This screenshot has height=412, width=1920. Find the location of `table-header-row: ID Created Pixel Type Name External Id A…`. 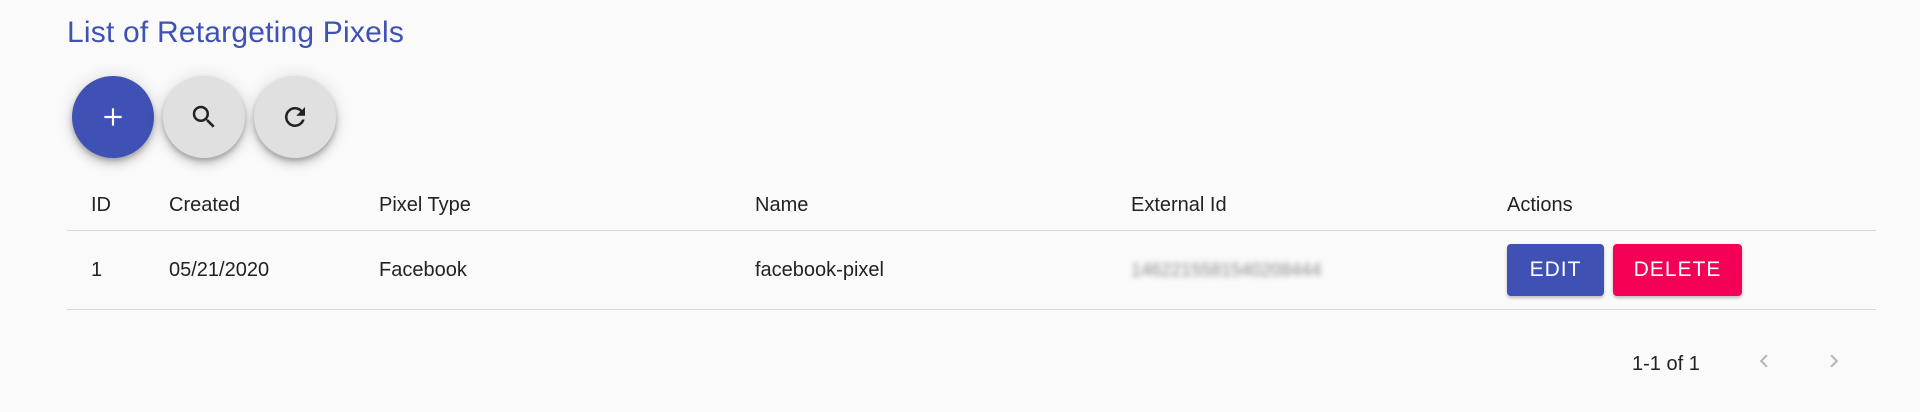

table-header-row: ID Created Pixel Type Name External Id A… is located at coordinates (971, 205).